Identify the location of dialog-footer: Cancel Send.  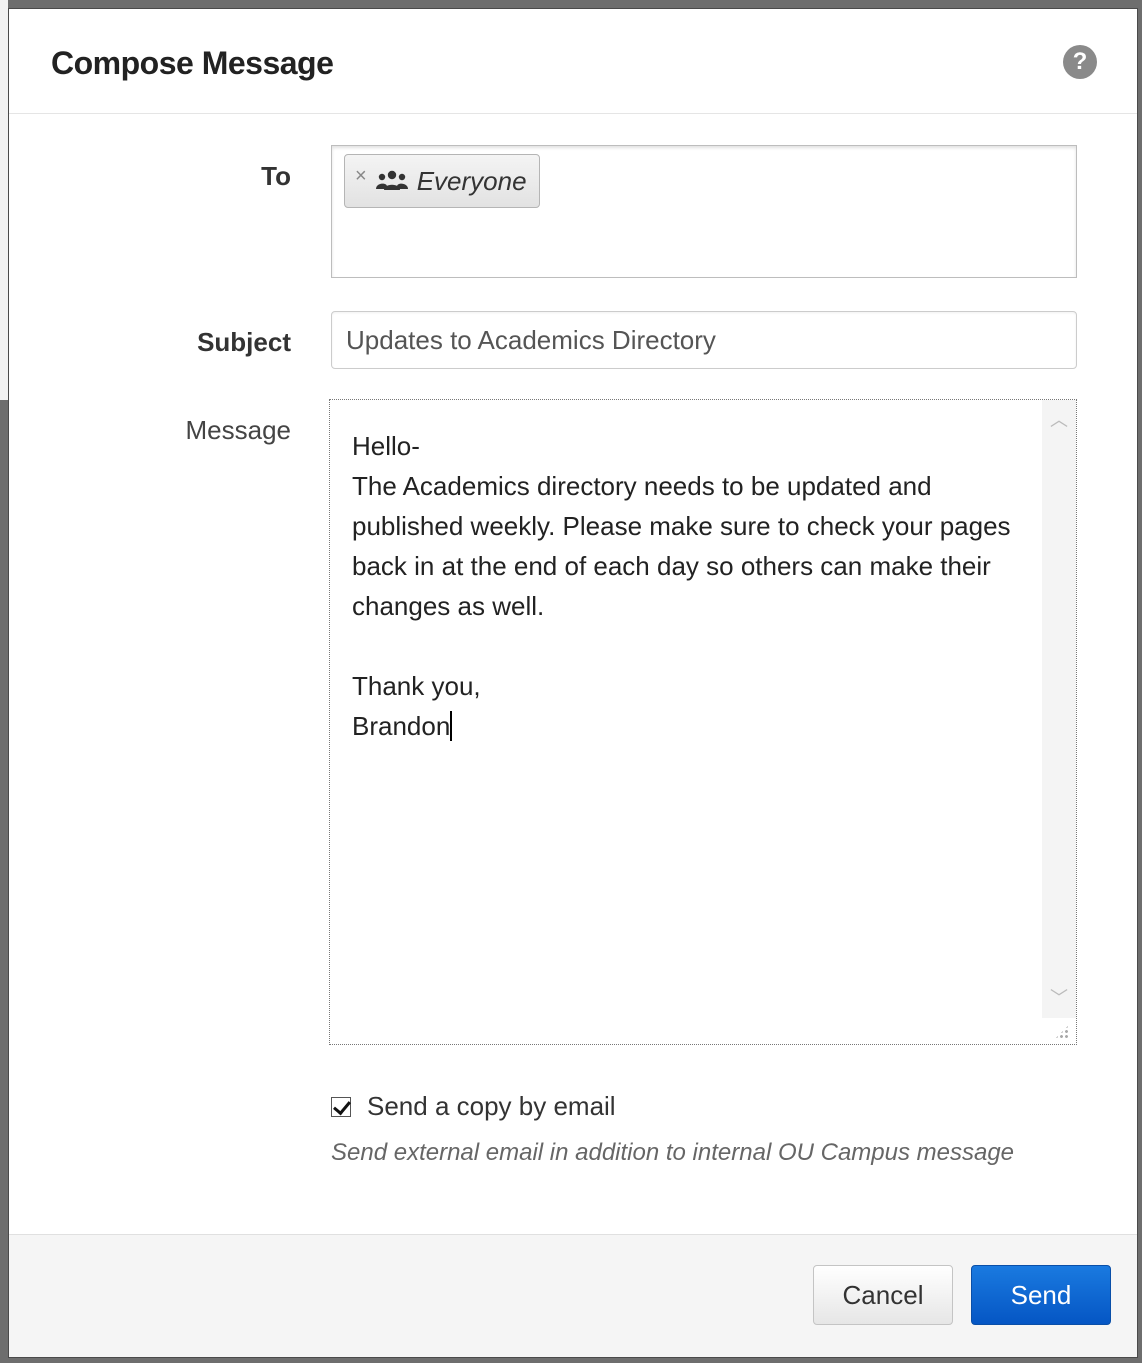
(573, 1295).